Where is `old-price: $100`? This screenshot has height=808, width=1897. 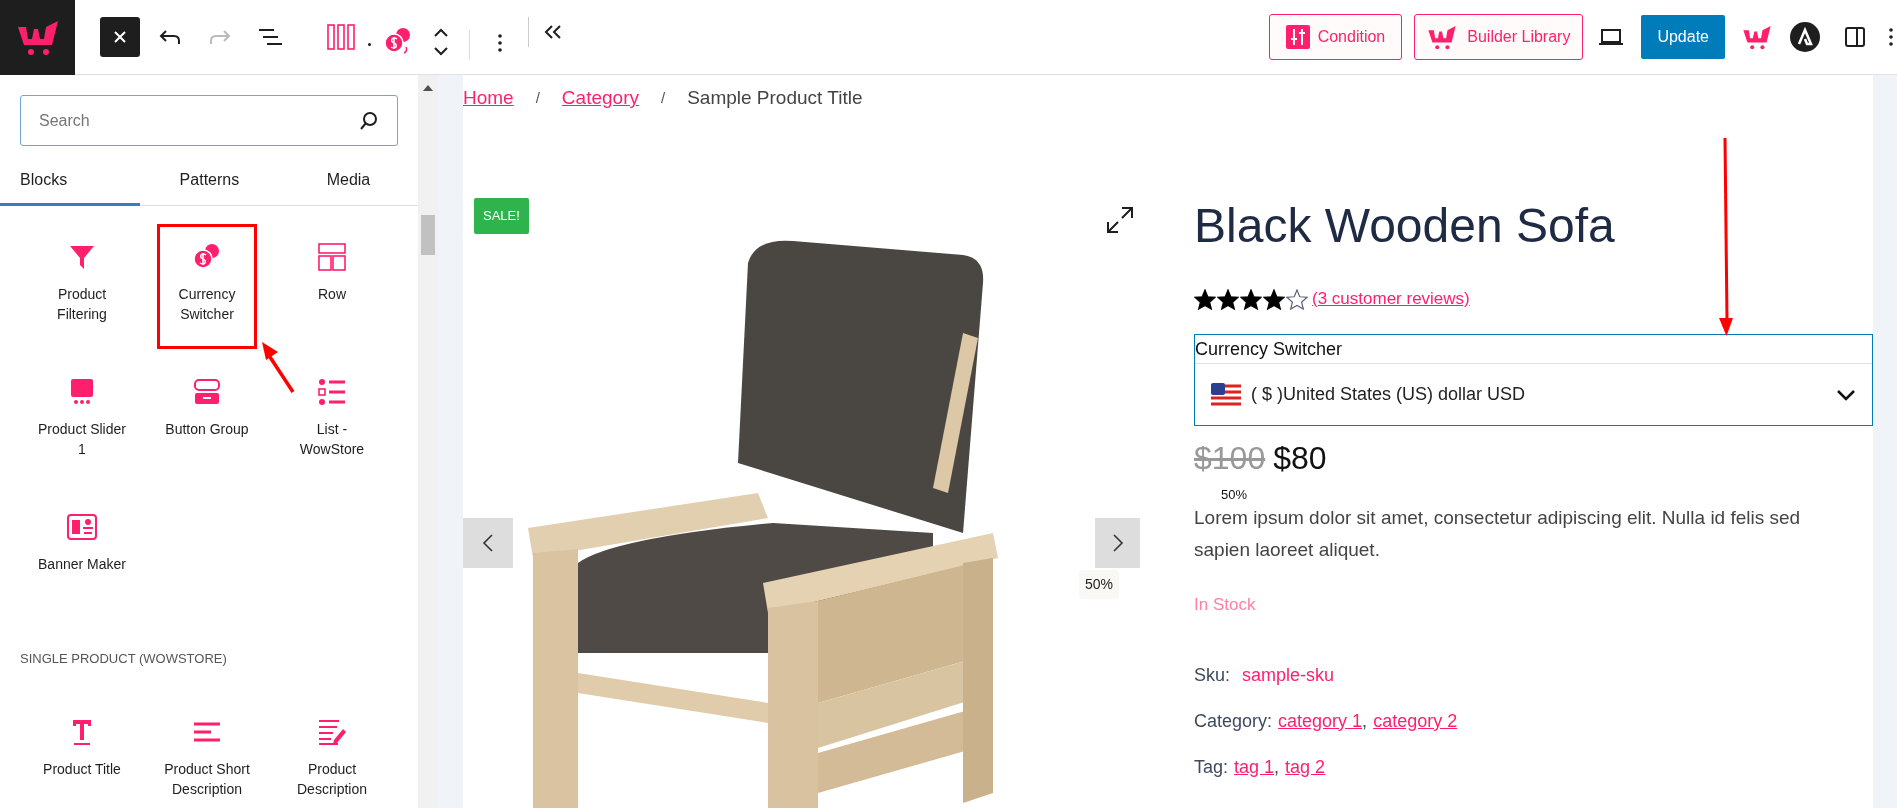 old-price: $100 is located at coordinates (1230, 458).